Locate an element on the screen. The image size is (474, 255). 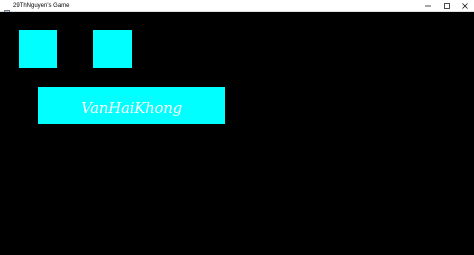
close-button is located at coordinates (465, 5).